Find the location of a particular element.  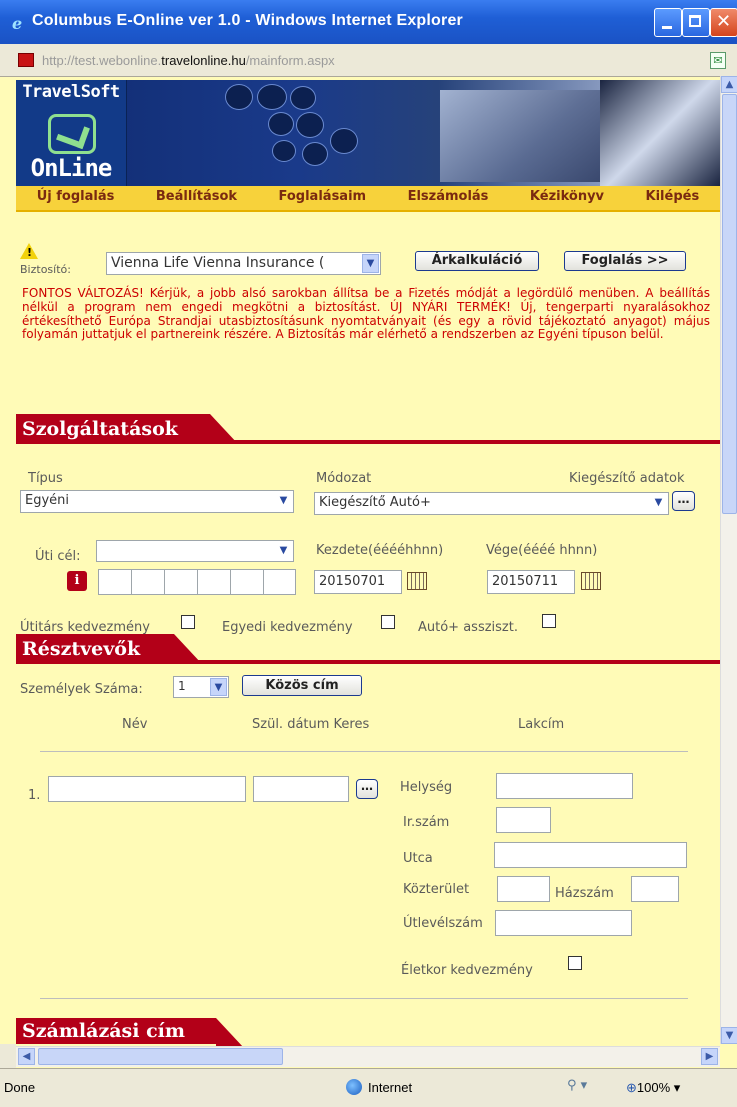

minimize-button is located at coordinates (668, 22).